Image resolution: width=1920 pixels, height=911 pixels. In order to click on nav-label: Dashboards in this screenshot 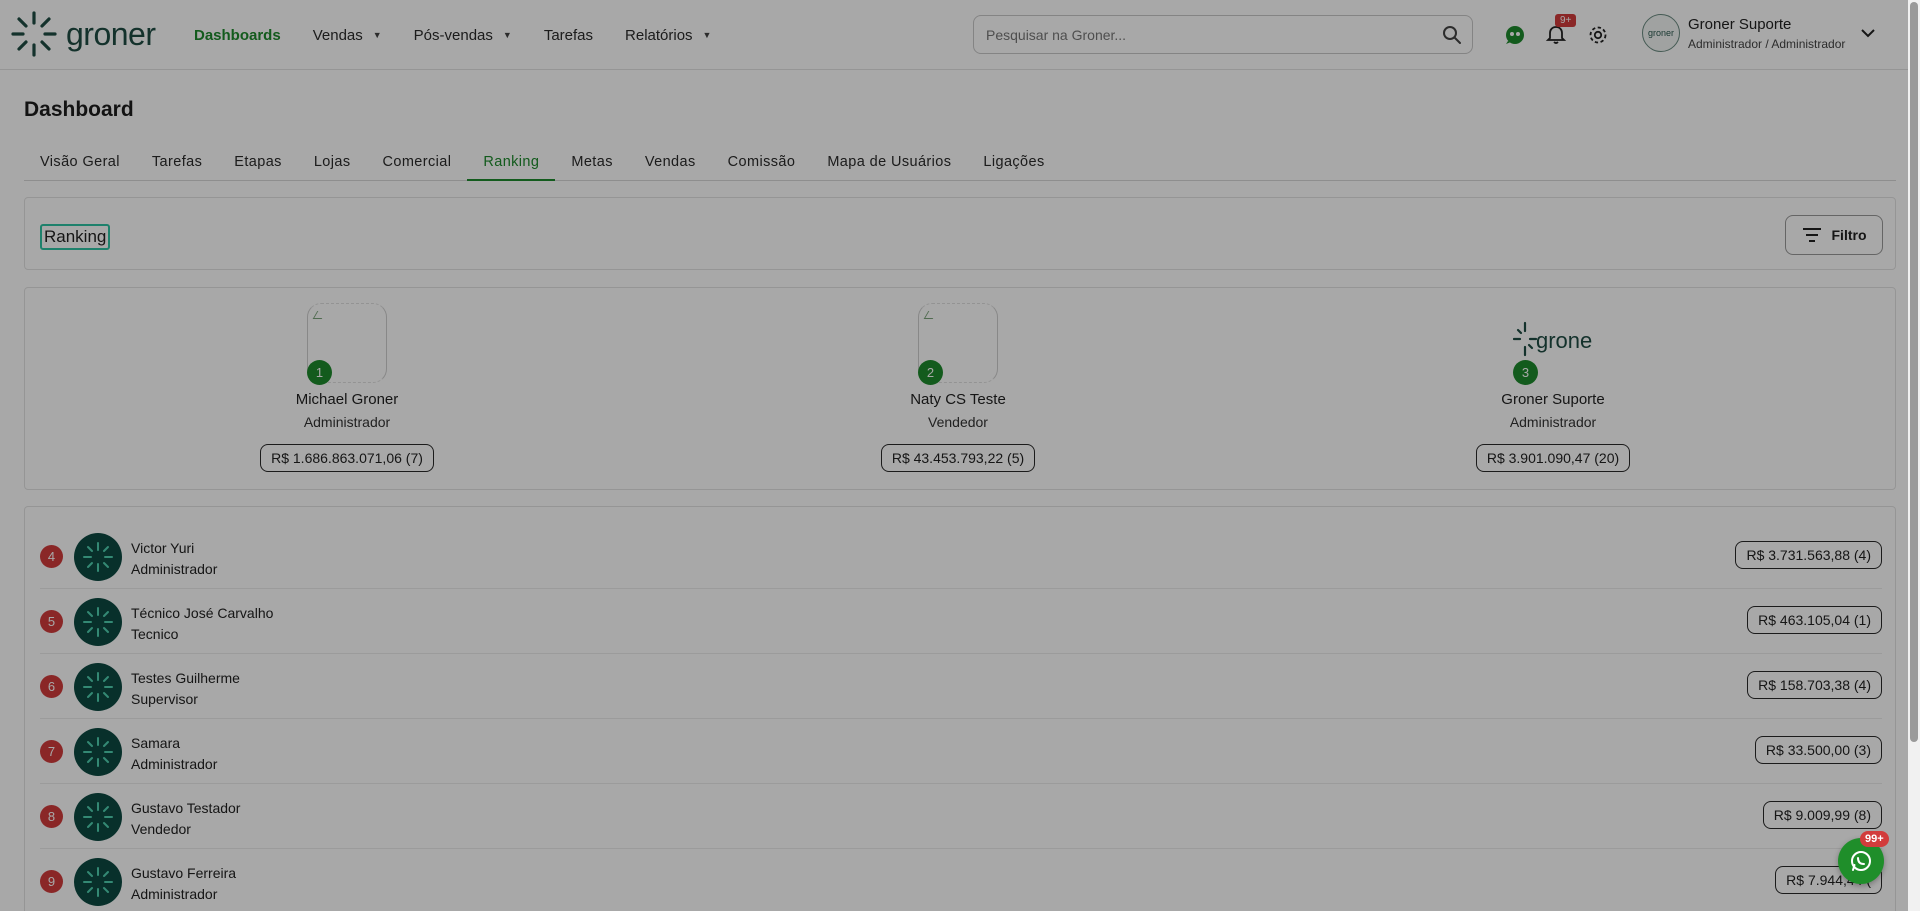, I will do `click(237, 35)`.